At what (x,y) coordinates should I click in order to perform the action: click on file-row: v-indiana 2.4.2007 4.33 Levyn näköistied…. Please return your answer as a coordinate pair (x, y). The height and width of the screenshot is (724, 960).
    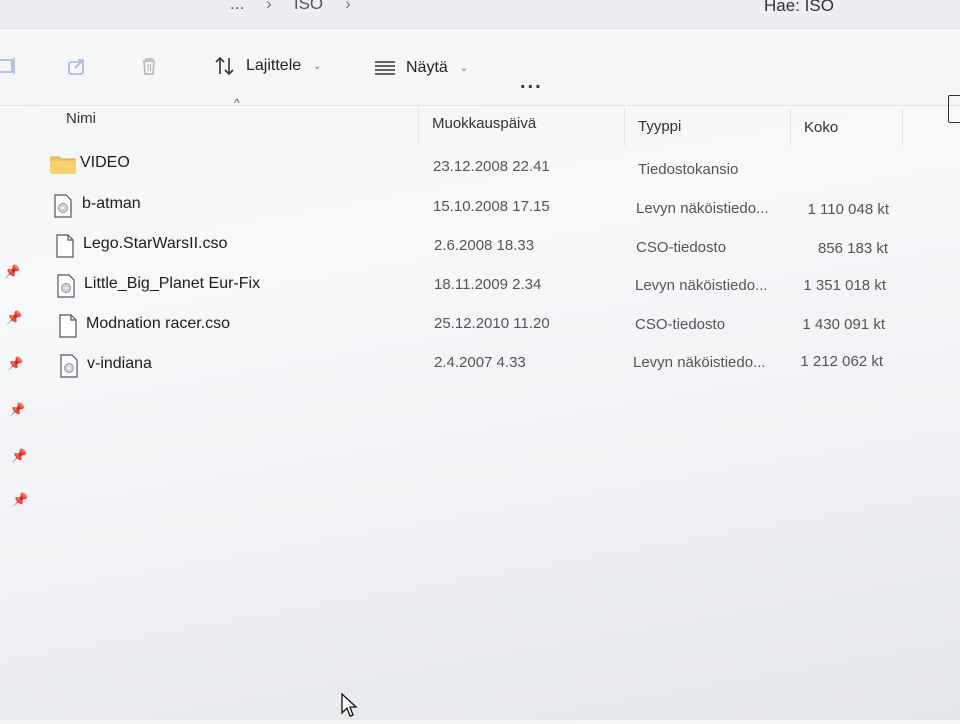
    Looking at the image, I should click on (480, 365).